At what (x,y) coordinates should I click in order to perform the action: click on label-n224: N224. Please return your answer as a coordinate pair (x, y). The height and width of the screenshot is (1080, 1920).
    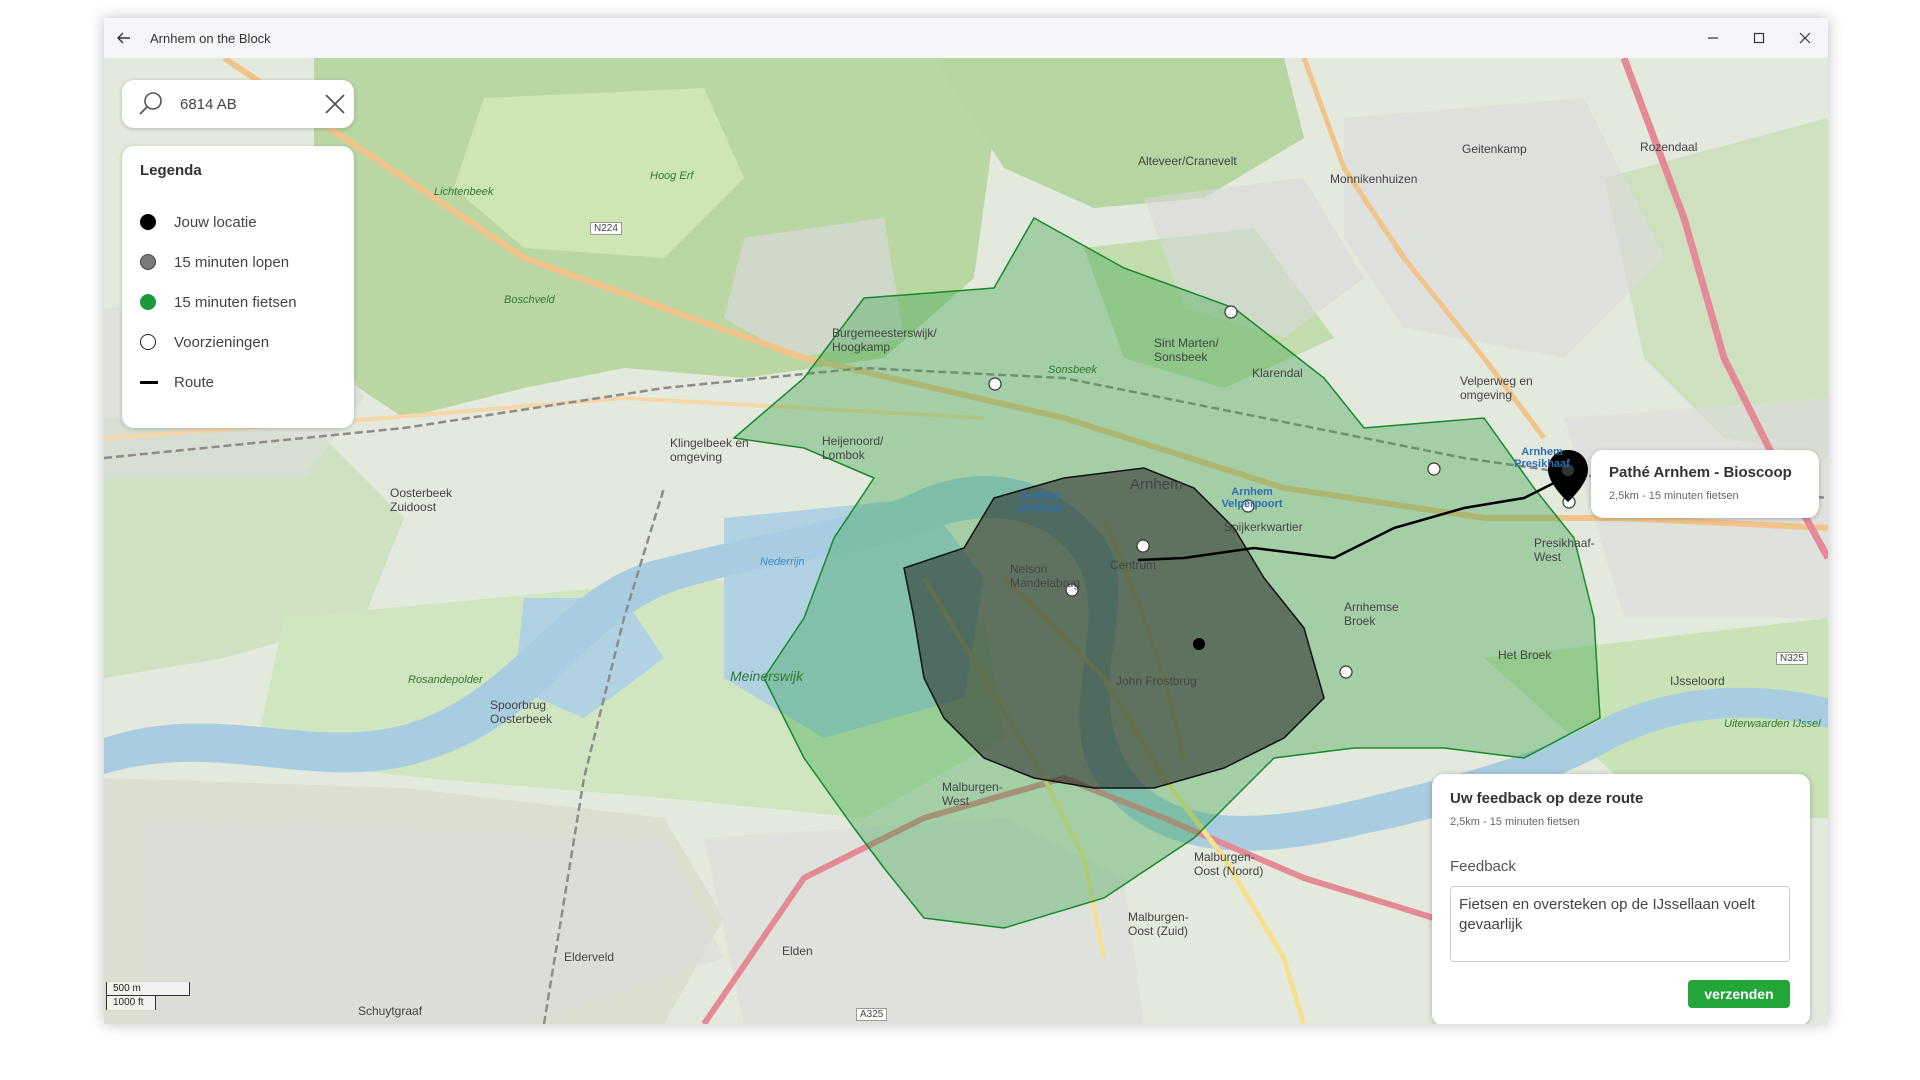
    Looking at the image, I should click on (606, 228).